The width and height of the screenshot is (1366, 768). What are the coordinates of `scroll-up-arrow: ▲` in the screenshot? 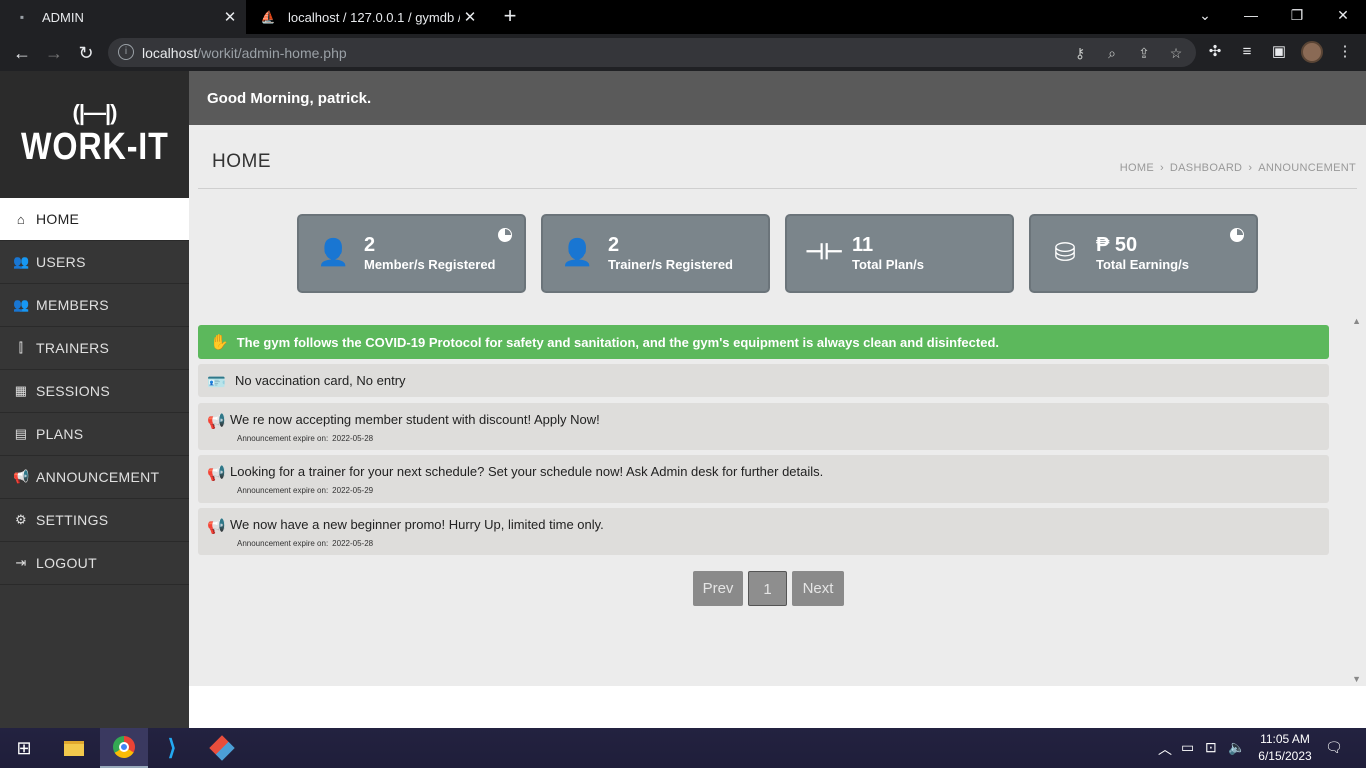 It's located at (1356, 321).